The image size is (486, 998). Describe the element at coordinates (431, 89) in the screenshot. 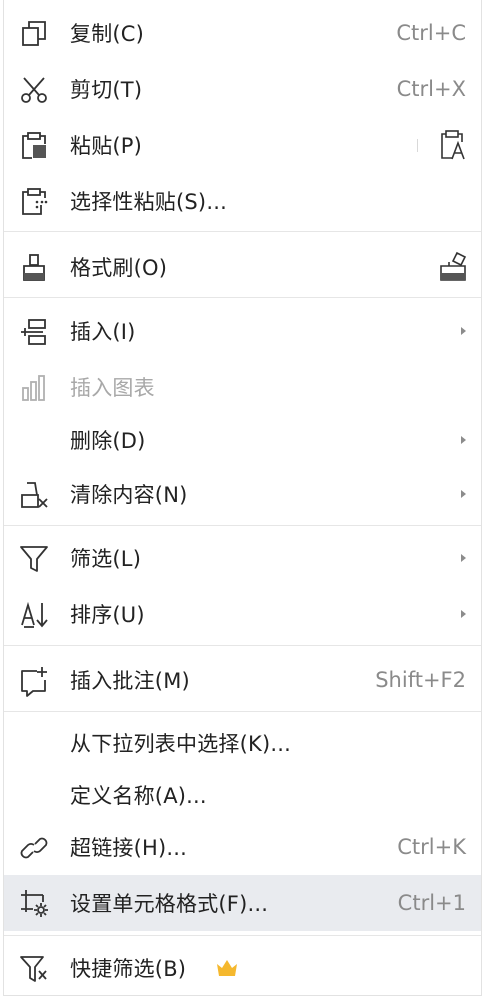

I see `cut-shortcut: Ctrl+X` at that location.